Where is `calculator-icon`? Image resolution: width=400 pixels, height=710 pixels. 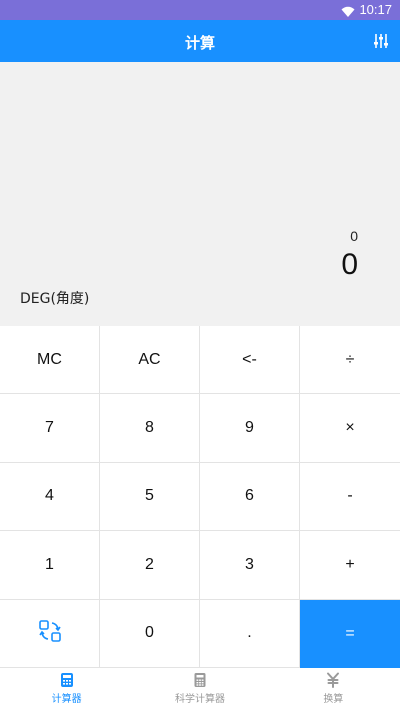
calculator-icon is located at coordinates (67, 680).